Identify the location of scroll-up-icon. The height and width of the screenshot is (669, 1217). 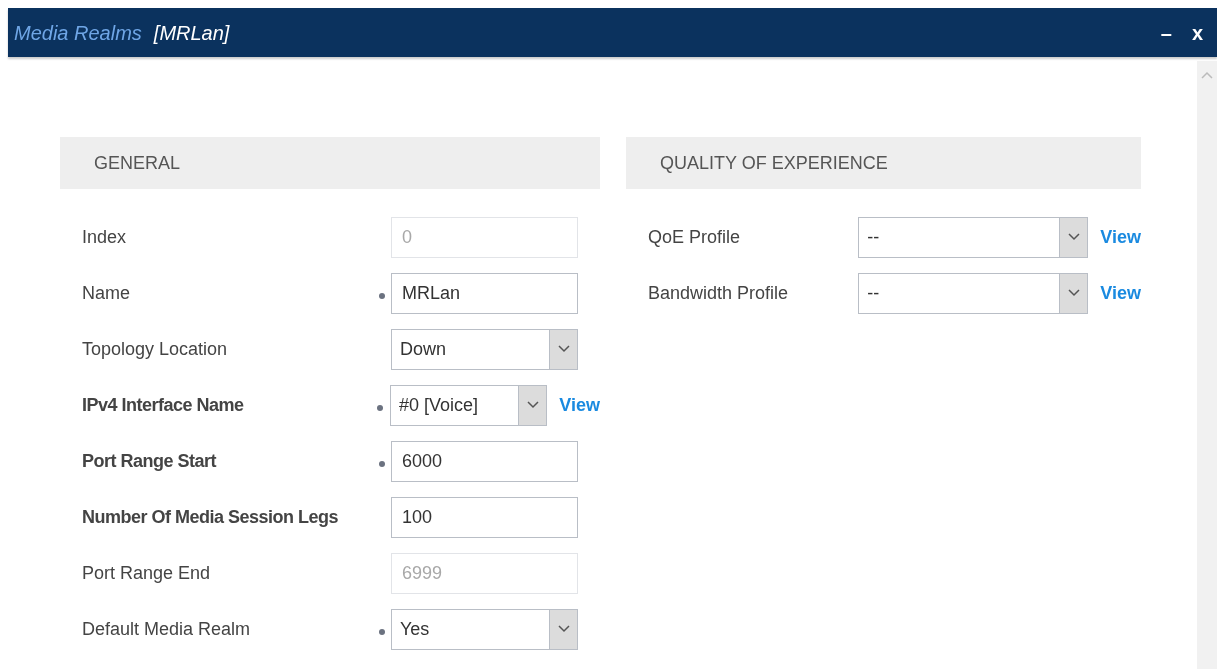
(1207, 75).